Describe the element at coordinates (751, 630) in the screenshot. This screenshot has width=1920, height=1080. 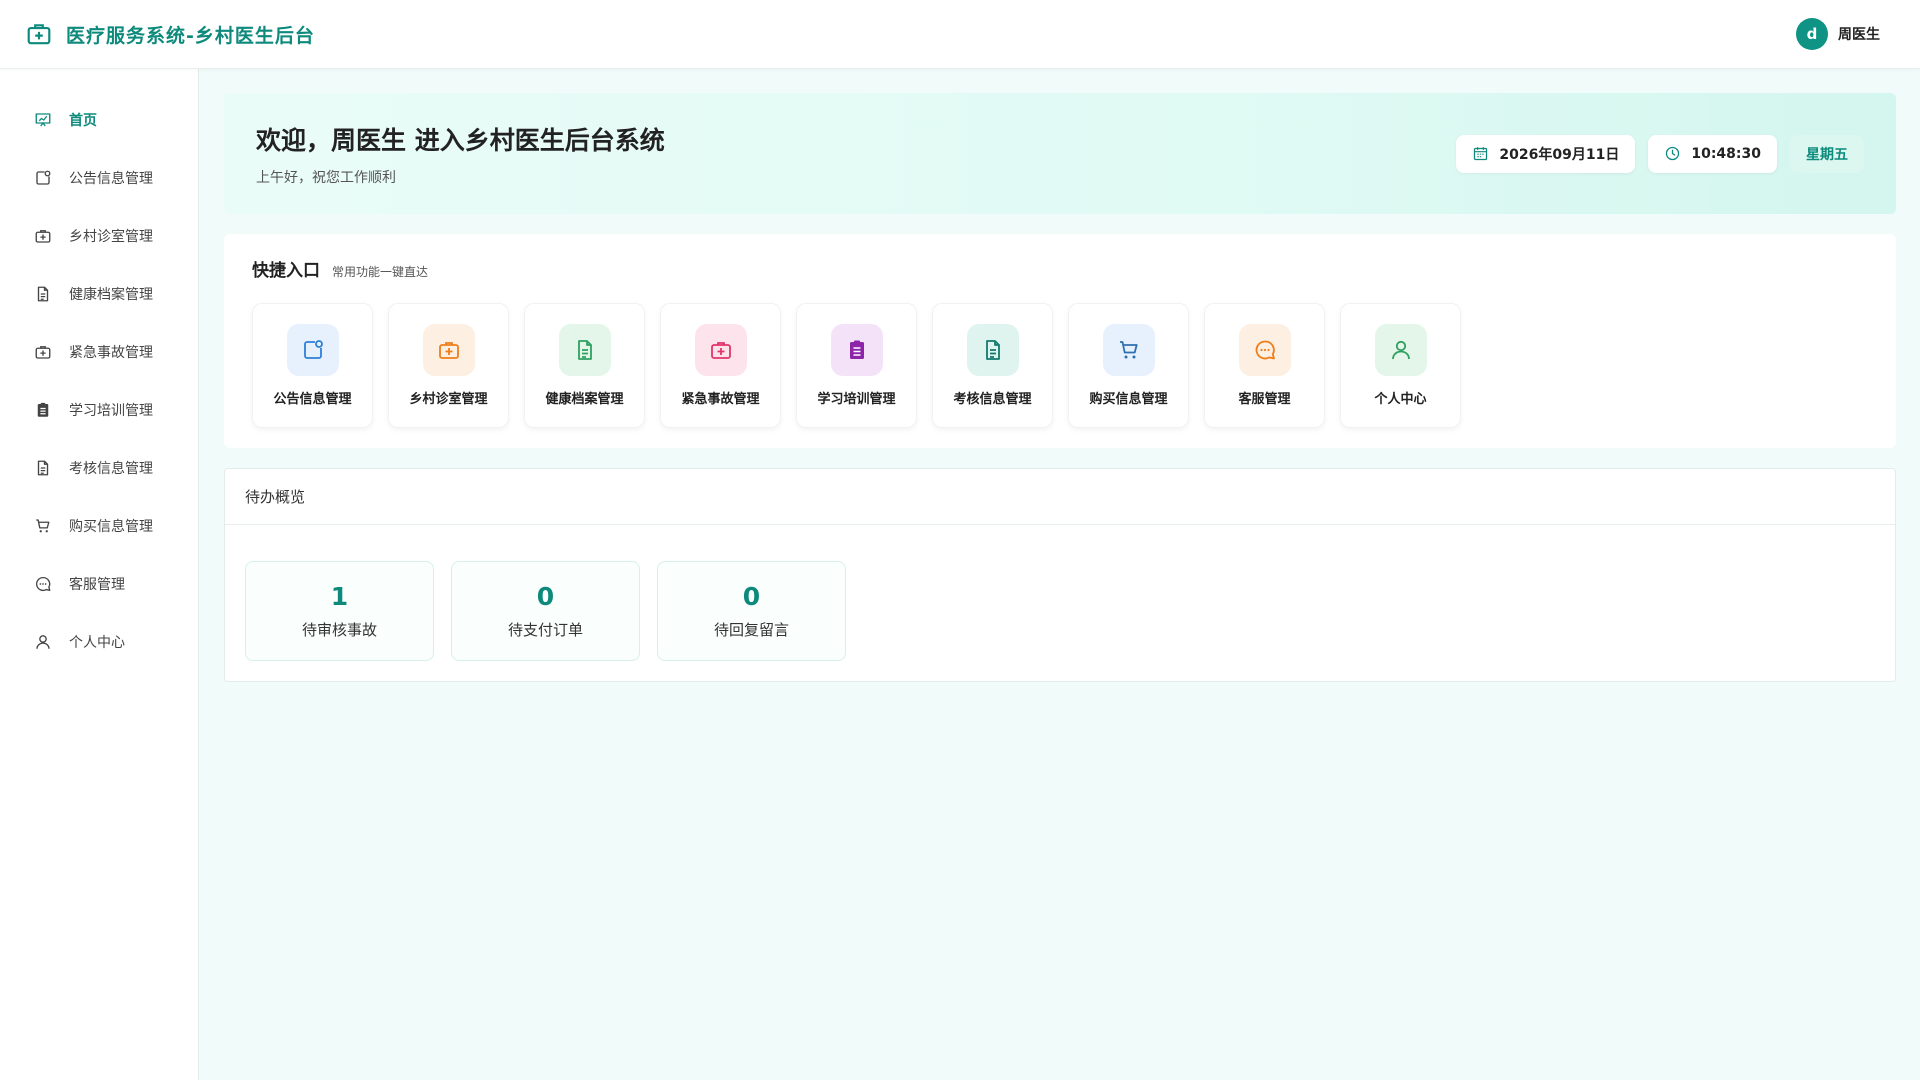
I see `todo-label: 待回复留言` at that location.